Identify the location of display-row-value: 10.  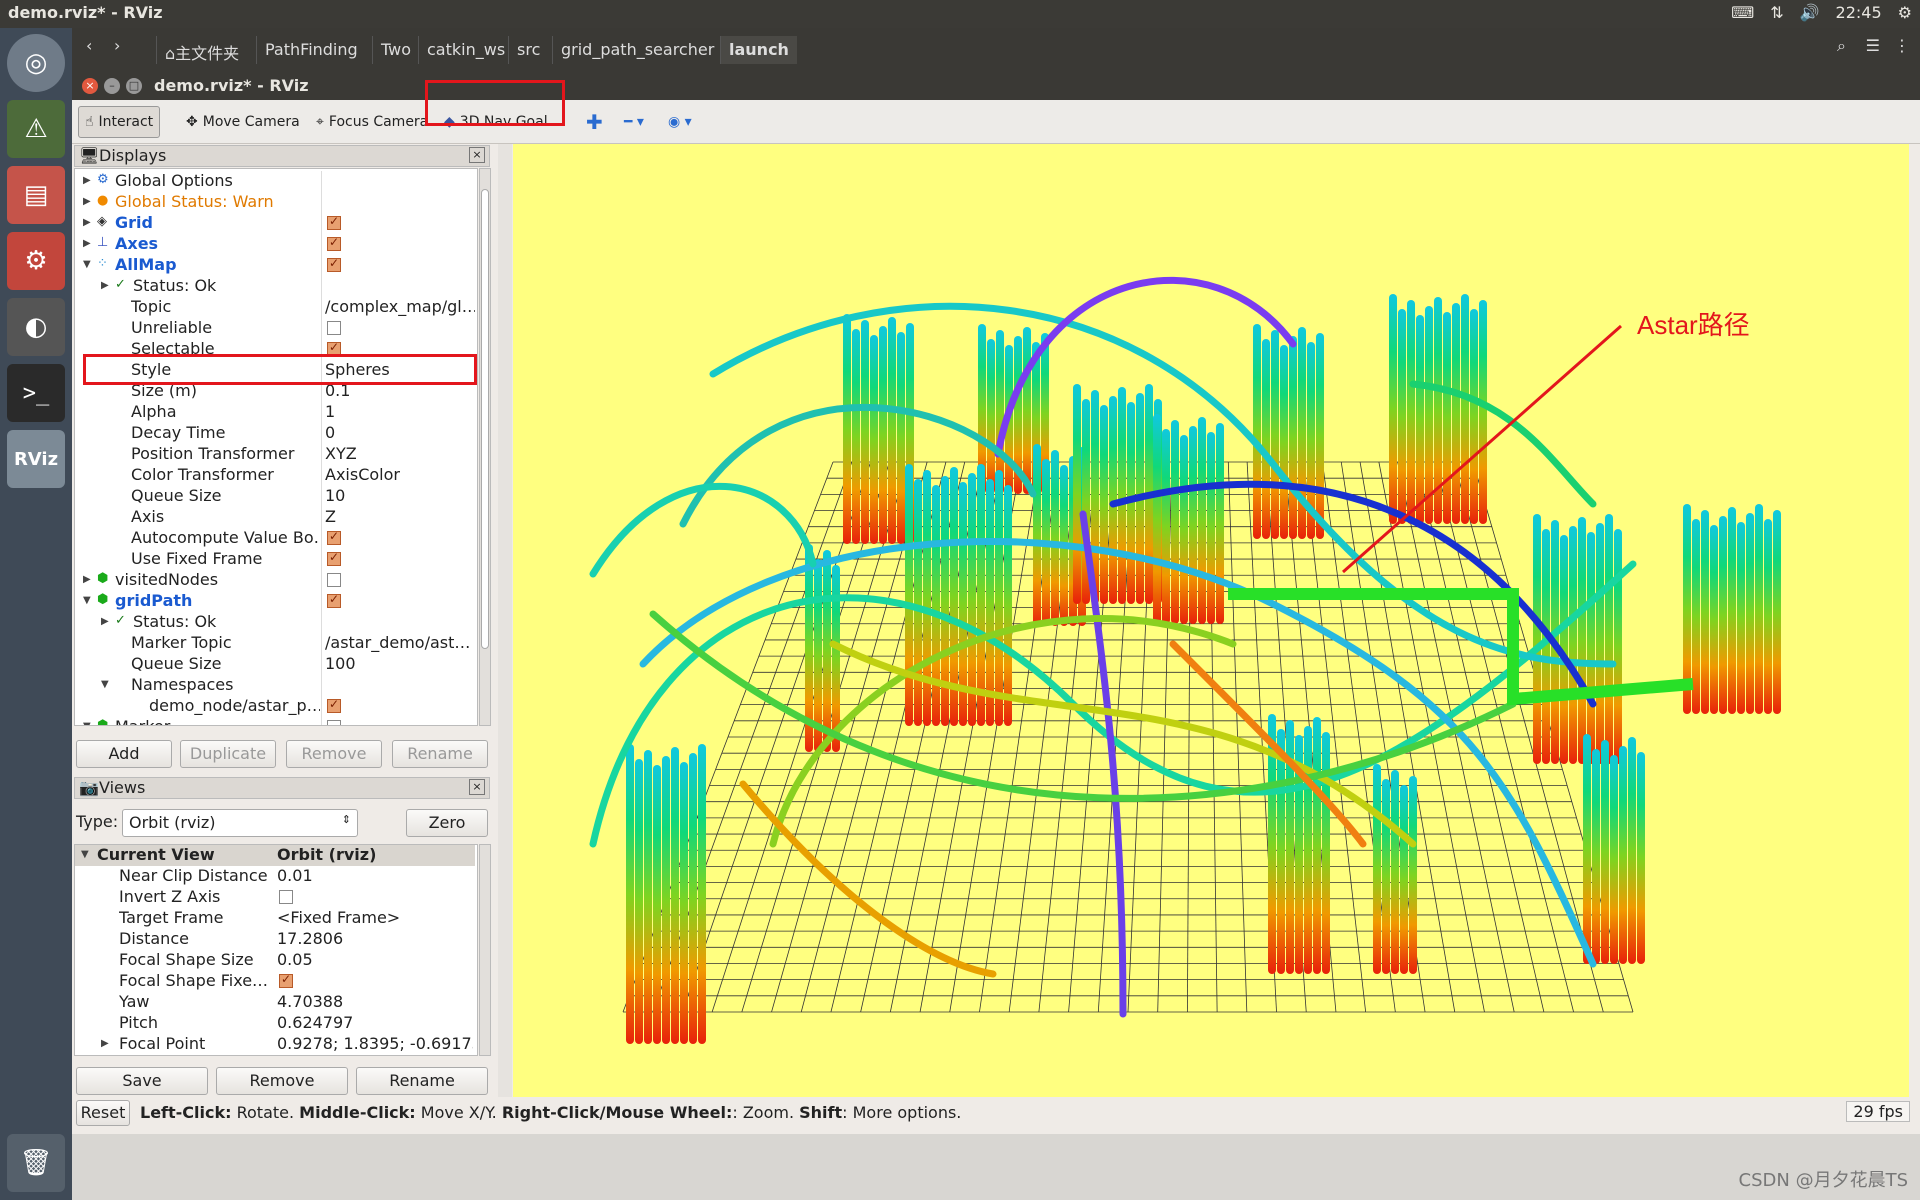
(400, 495).